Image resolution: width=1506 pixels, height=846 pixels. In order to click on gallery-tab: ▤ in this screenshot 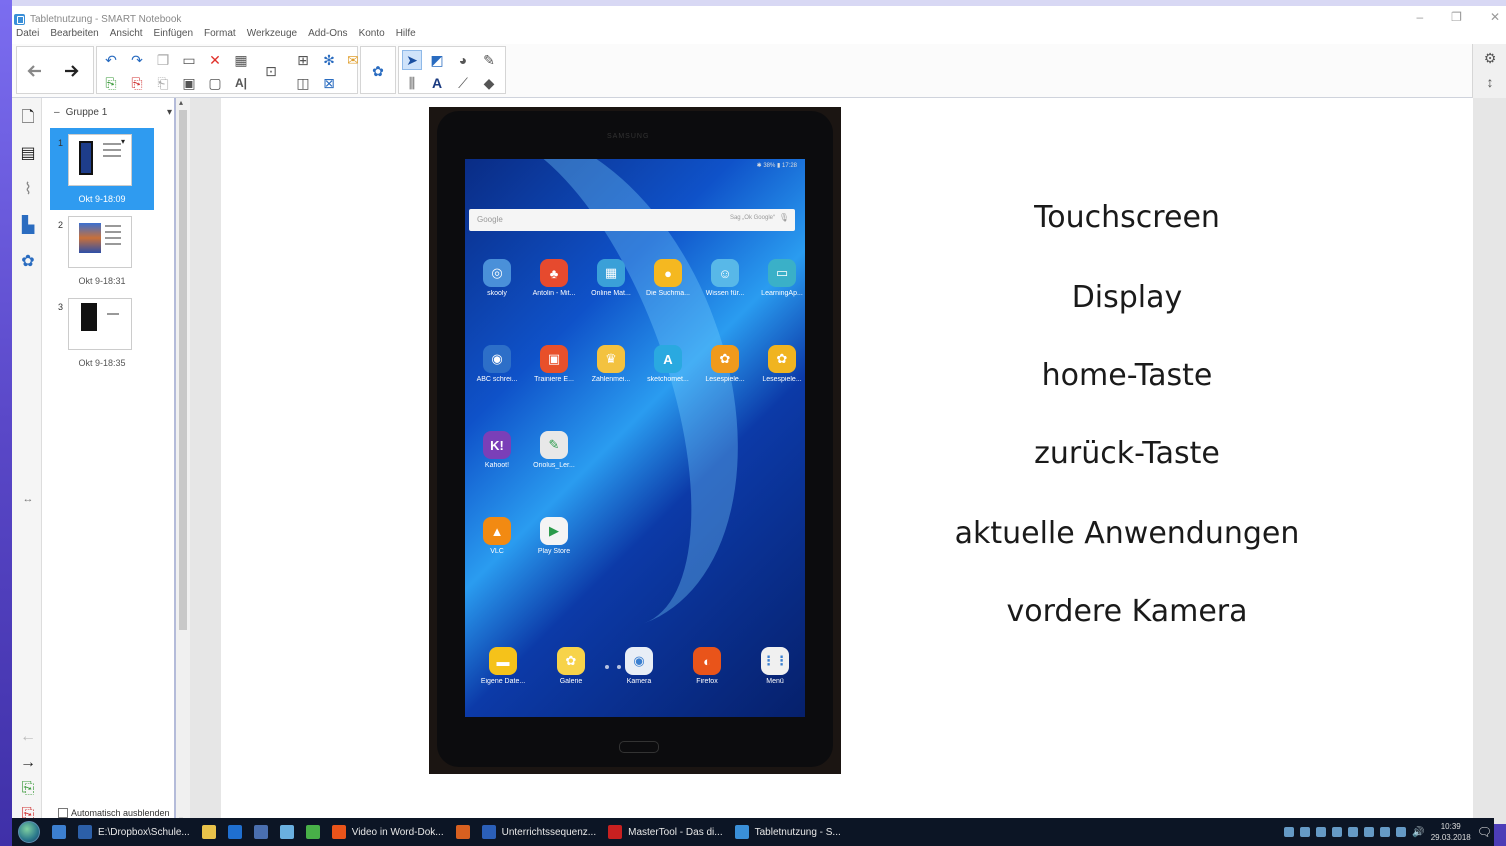, I will do `click(28, 153)`.